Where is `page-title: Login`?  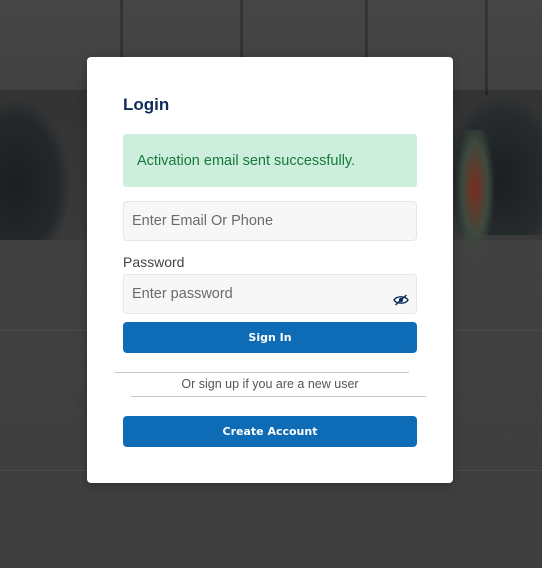 page-title: Login is located at coordinates (146, 104).